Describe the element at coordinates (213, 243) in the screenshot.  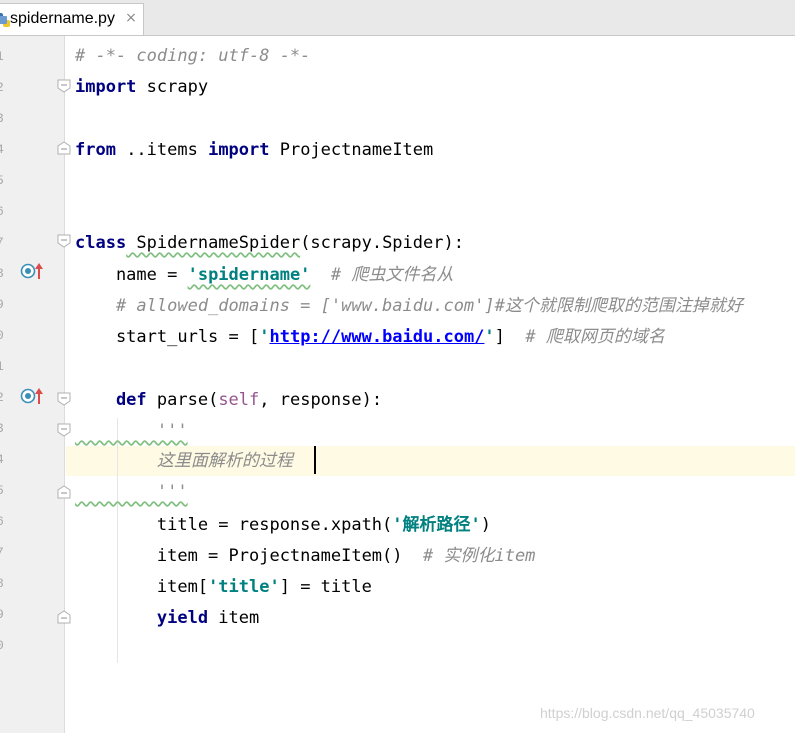
I see `class-name: SpidernameSpider` at that location.